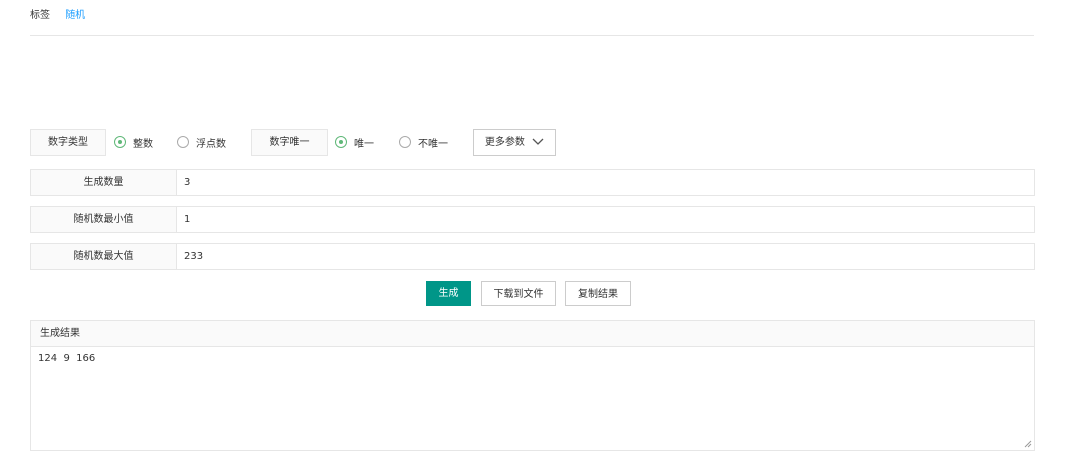  I want to click on chevron-down-icon, so click(538, 141).